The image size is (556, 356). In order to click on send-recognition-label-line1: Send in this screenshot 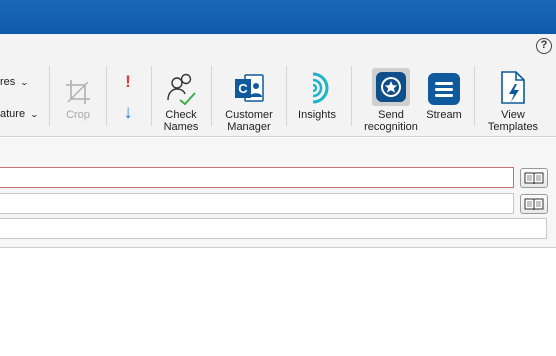, I will do `click(391, 115)`.